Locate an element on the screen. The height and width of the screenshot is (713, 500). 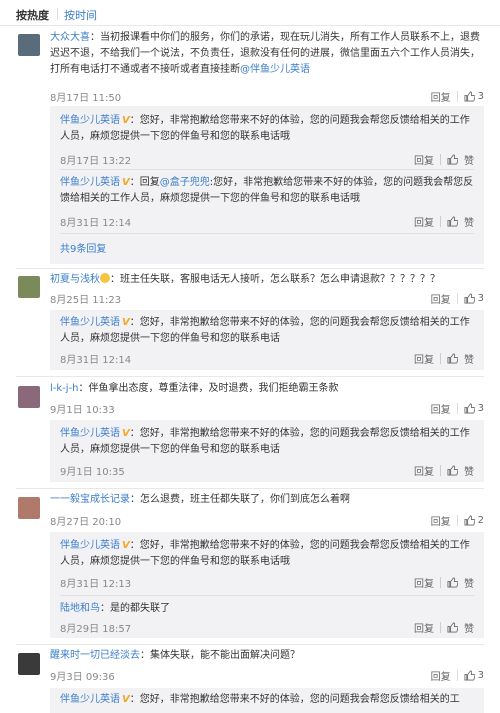
reply-text: 陆地和鸟：是的都失联了 is located at coordinates (115, 608).